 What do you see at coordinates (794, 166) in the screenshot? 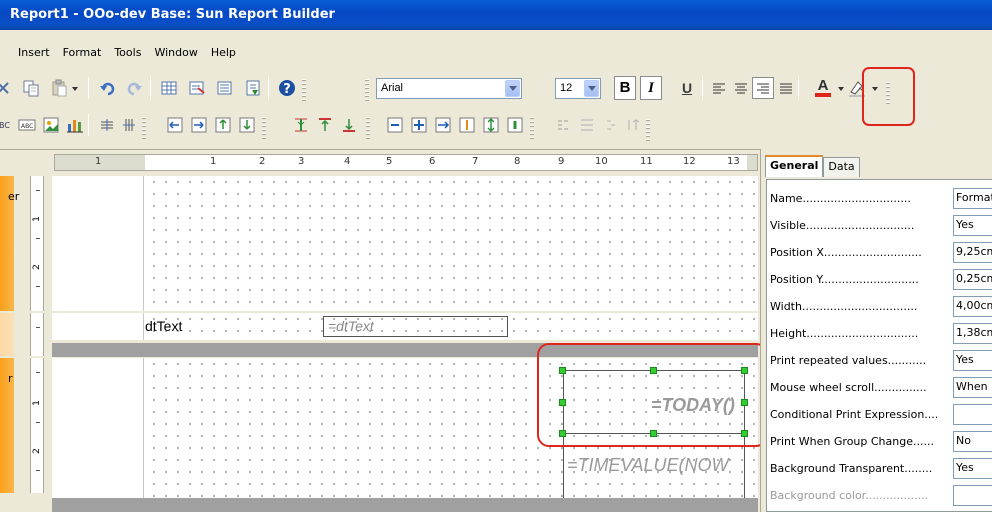
I see `tab-general: General` at bounding box center [794, 166].